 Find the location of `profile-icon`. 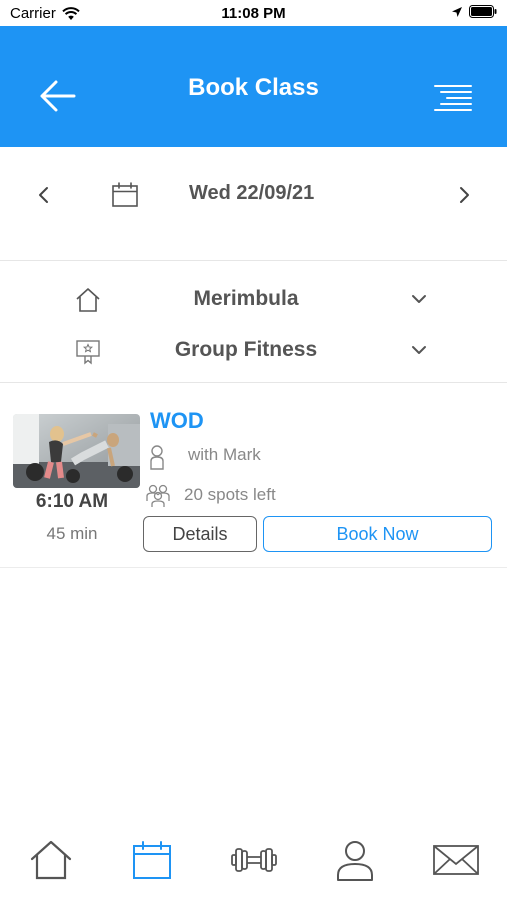

profile-icon is located at coordinates (355, 861).